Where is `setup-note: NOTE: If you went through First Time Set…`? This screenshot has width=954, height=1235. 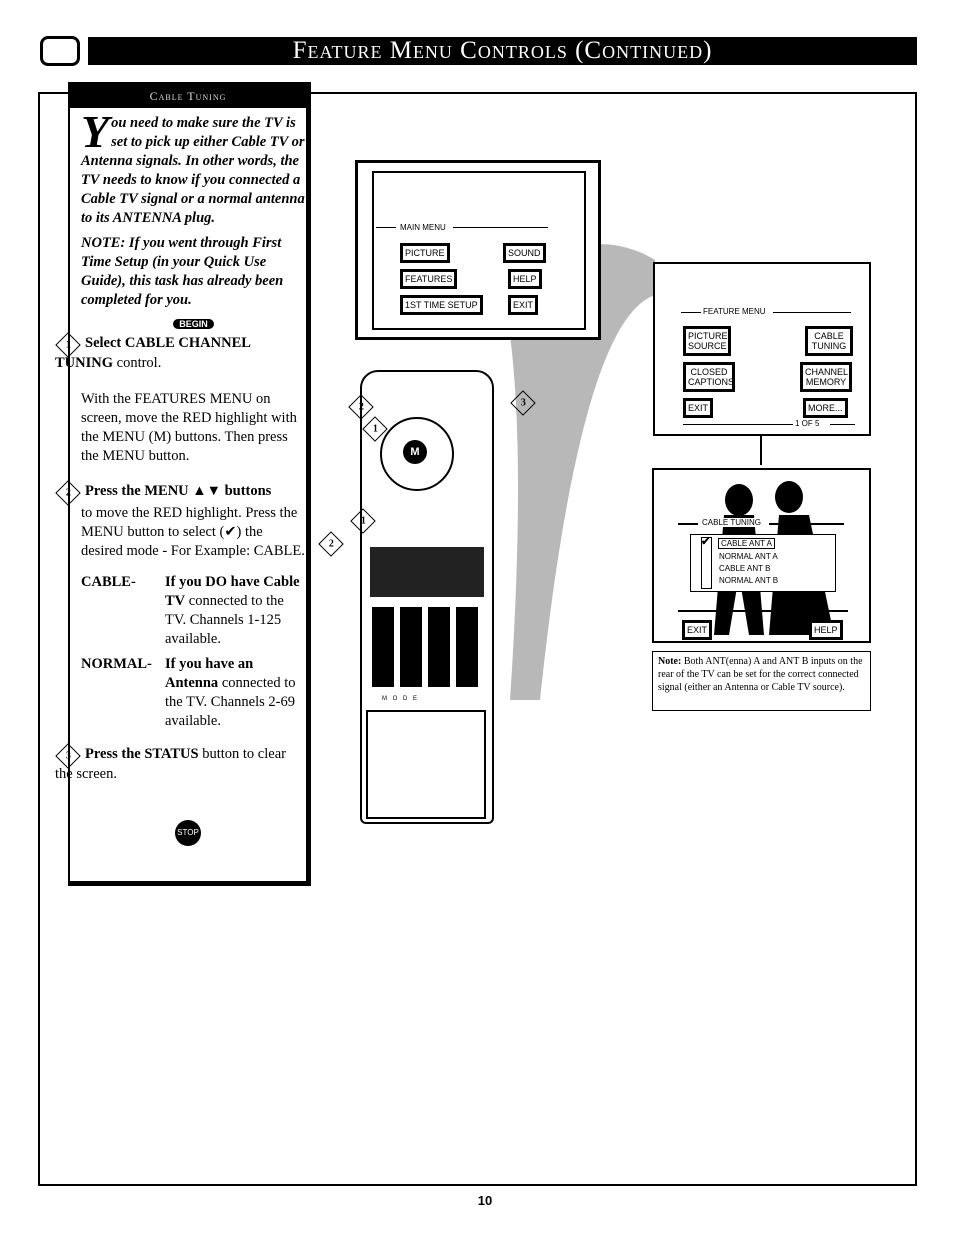 setup-note: NOTE: If you went through First Time Set… is located at coordinates (182, 271).